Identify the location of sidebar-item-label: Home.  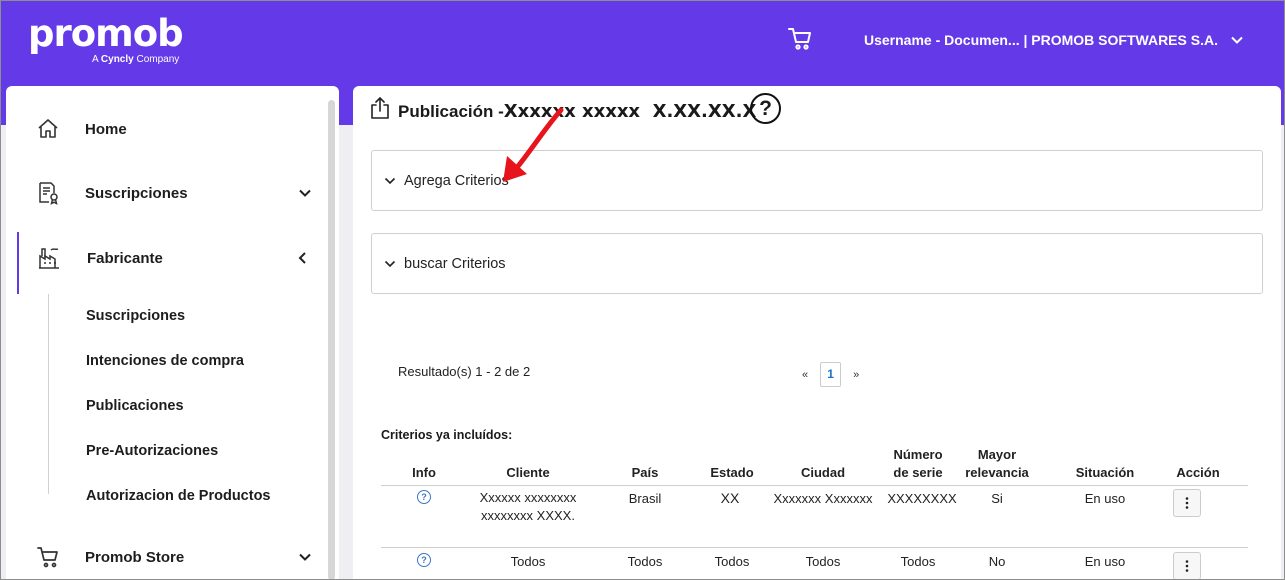
(106, 129).